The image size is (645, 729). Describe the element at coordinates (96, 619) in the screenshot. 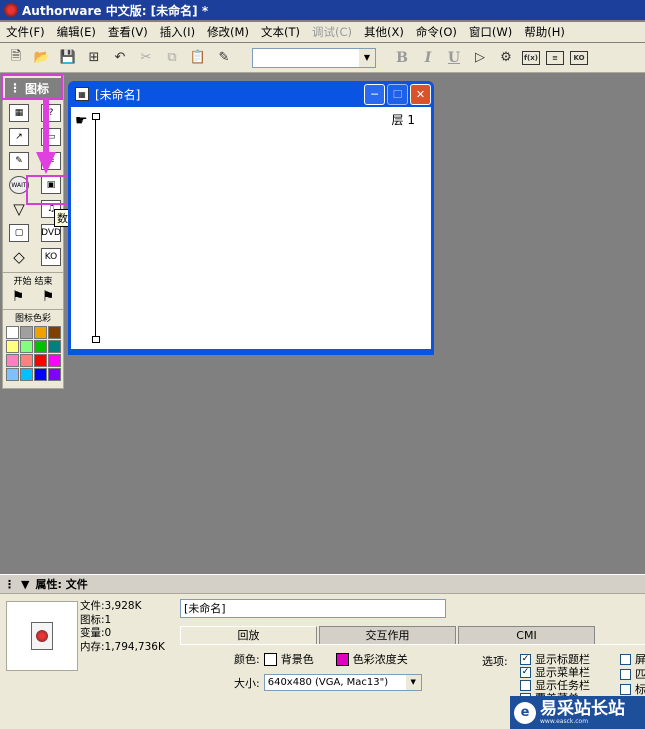

I see `stat-icons: 图标:1` at that location.